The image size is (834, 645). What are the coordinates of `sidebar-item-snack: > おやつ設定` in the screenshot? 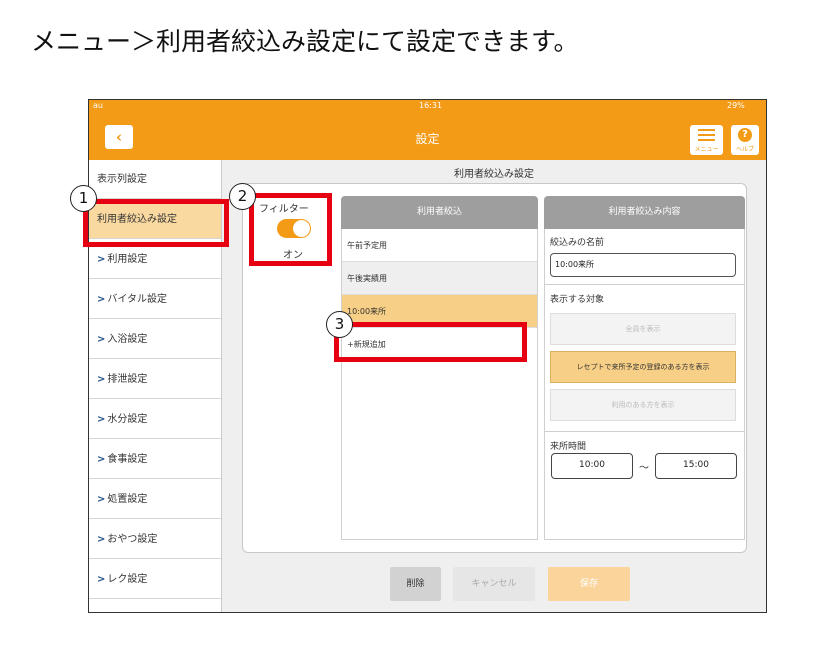 It's located at (155, 539).